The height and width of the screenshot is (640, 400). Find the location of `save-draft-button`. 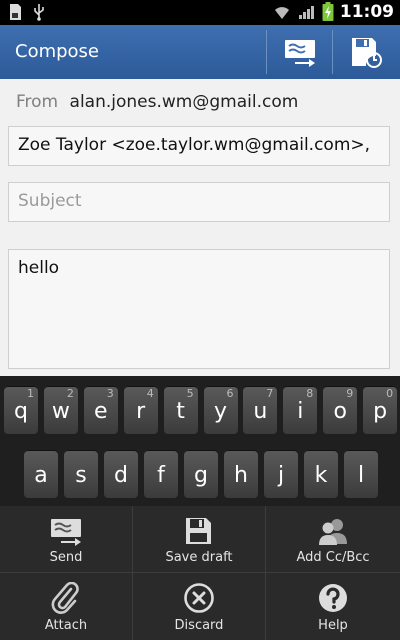

save-draft-button is located at coordinates (366, 52).